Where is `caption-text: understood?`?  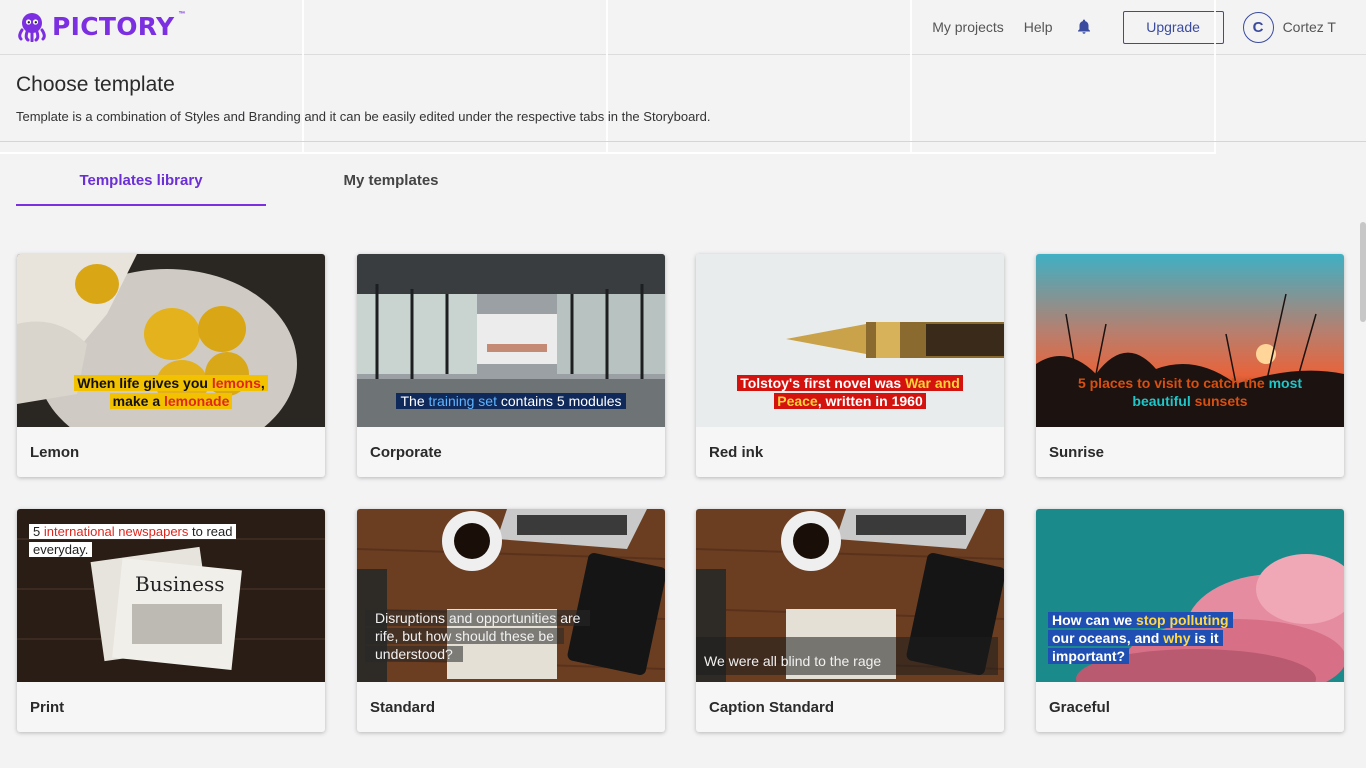
caption-text: understood? is located at coordinates (414, 654).